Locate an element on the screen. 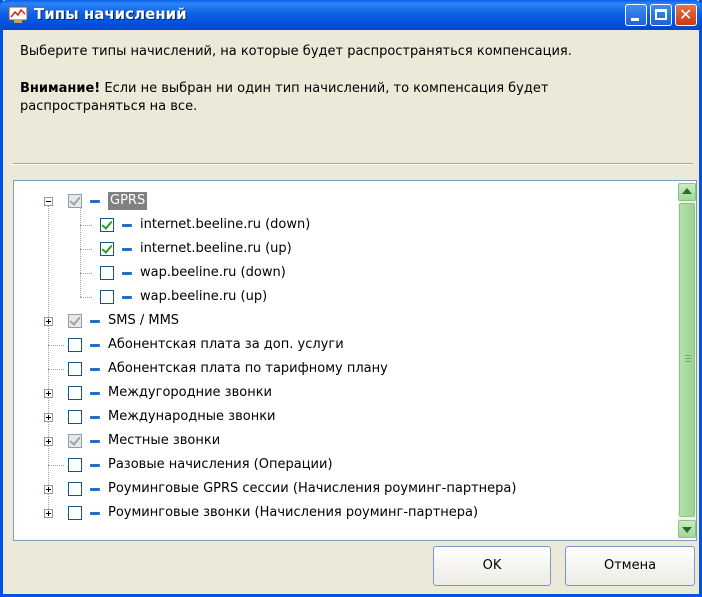  arrow-down-icon is located at coordinates (687, 530).